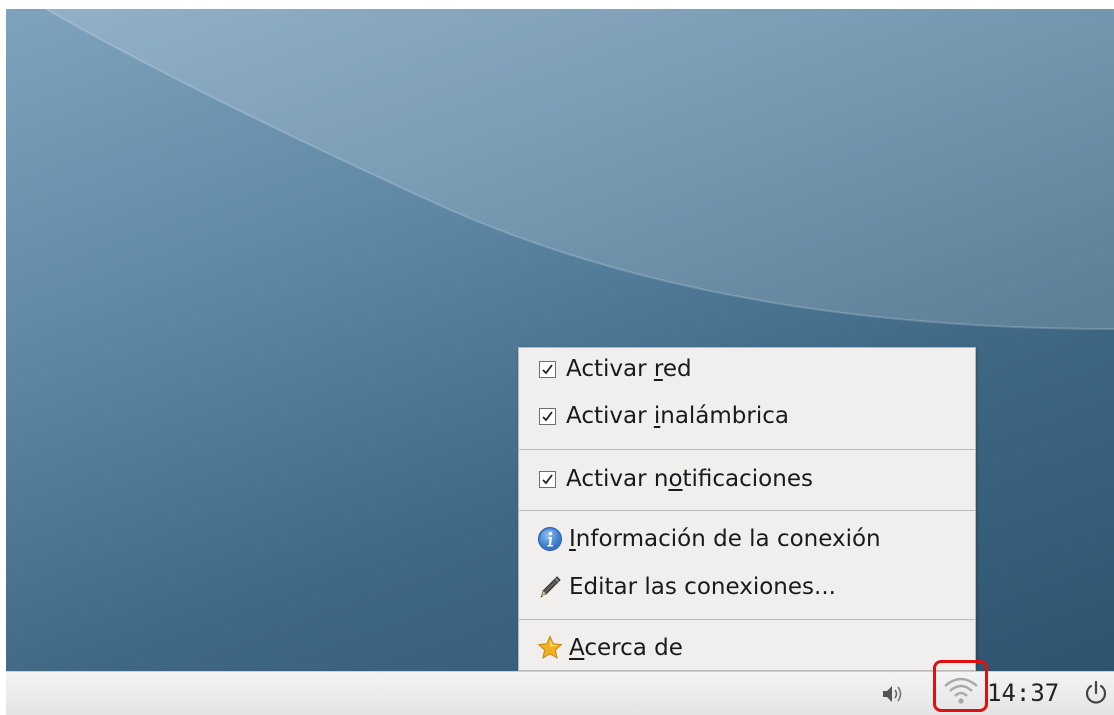  I want to click on menu-item-label: Activar red, so click(629, 369).